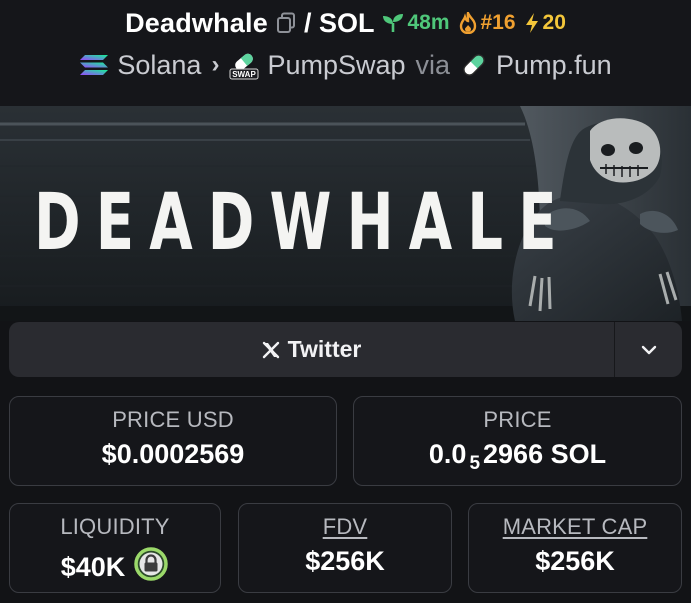 Image resolution: width=691 pixels, height=603 pixels. Describe the element at coordinates (575, 561) in the screenshot. I see `market-cap-value: $256K` at that location.